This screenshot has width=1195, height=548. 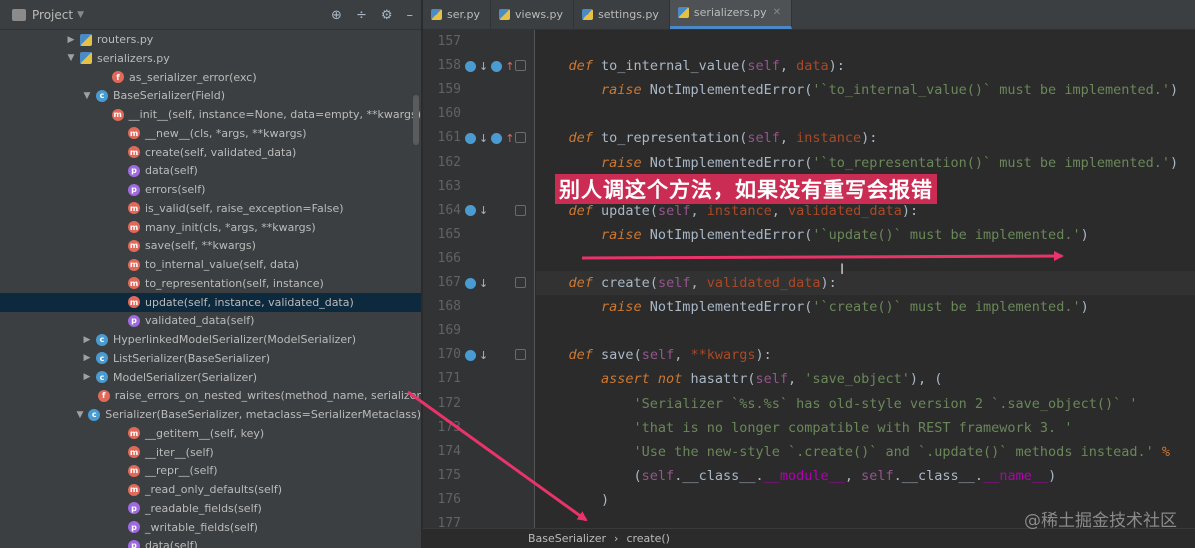 I want to click on code-line: def save(self, **kwargs):, so click(x=865, y=355).